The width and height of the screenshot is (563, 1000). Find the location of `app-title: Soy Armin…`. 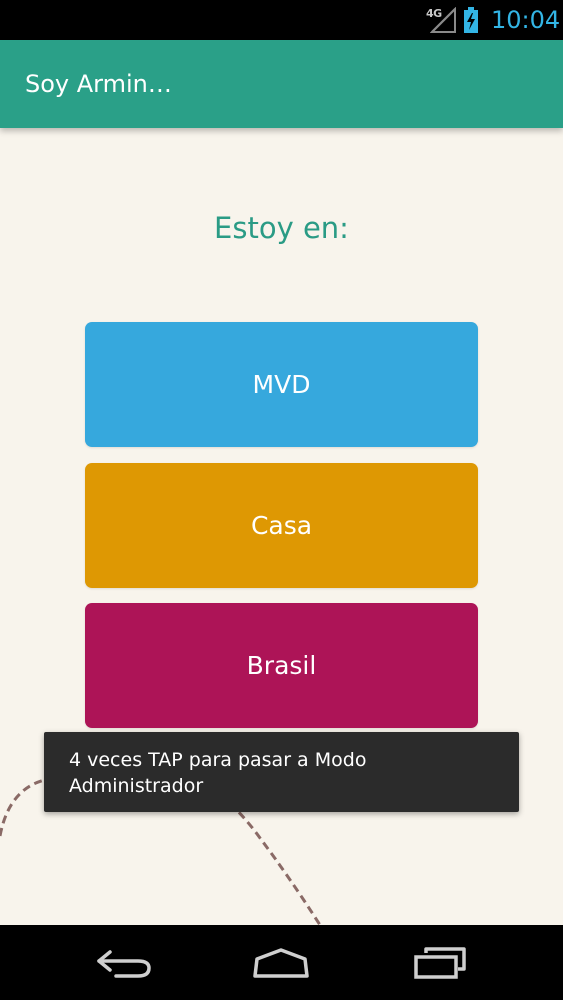

app-title: Soy Armin… is located at coordinates (98, 84).